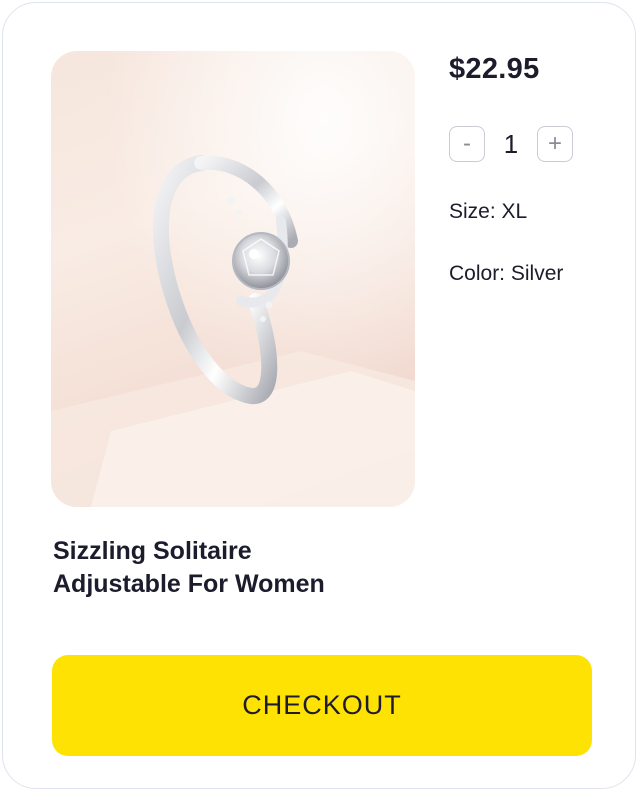 This screenshot has width=640, height=793. What do you see at coordinates (506, 273) in the screenshot?
I see `color-label: Color: Silver` at bounding box center [506, 273].